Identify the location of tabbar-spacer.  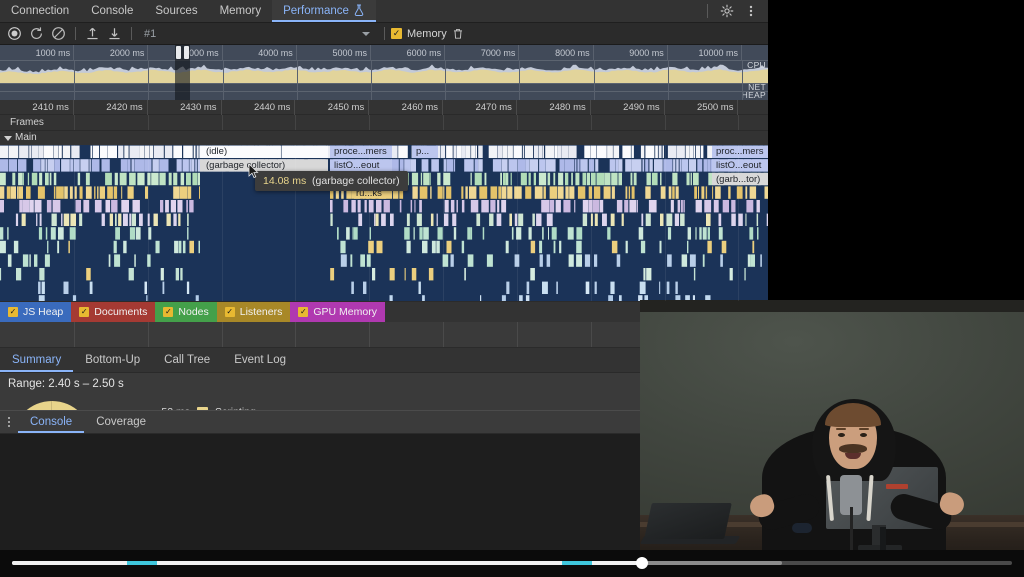
(538, 11).